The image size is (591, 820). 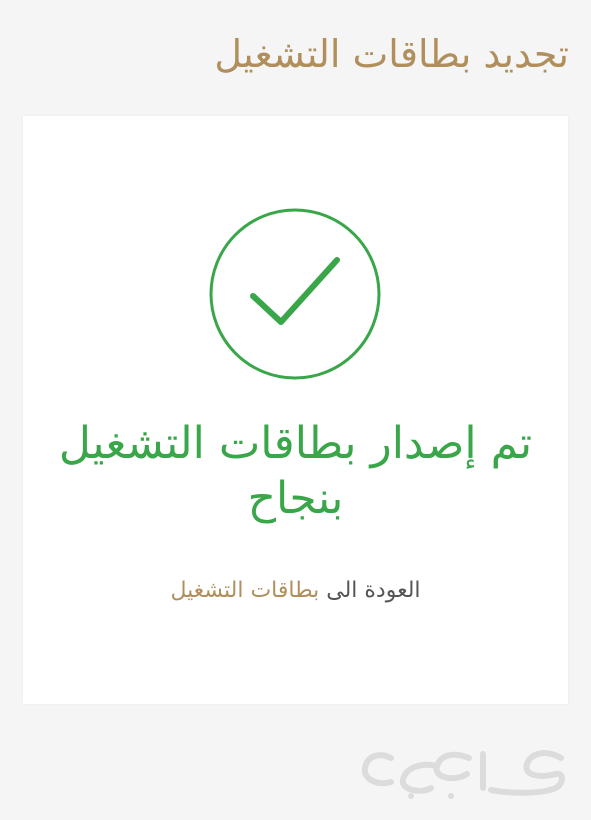 I want to click on success-message: تم إصدار بطاقات التشغيل بنجاح, so click(x=295, y=471).